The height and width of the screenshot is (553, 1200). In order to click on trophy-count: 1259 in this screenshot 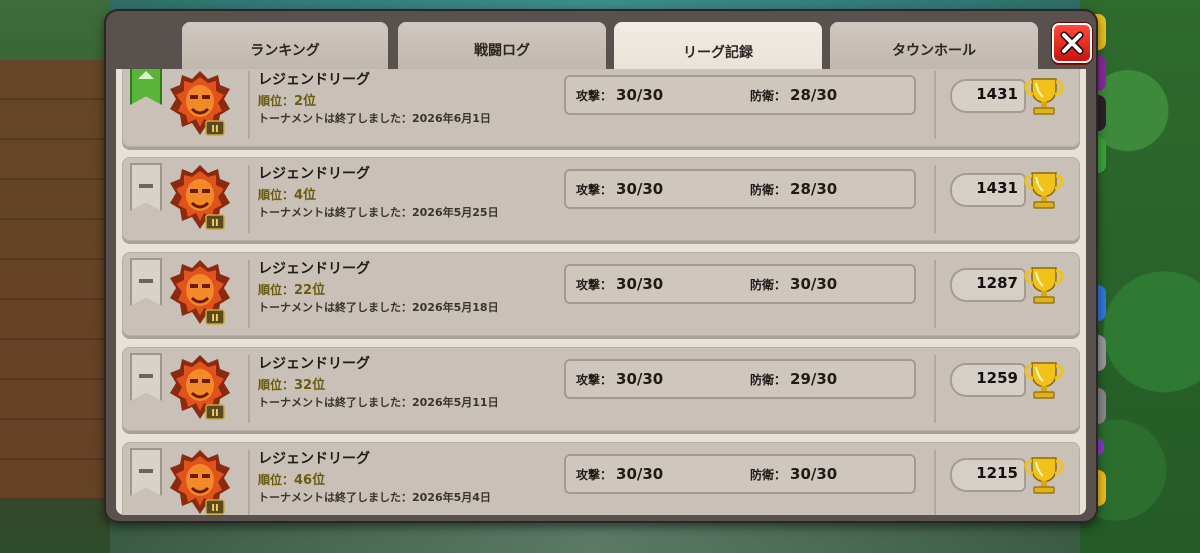, I will do `click(997, 378)`.